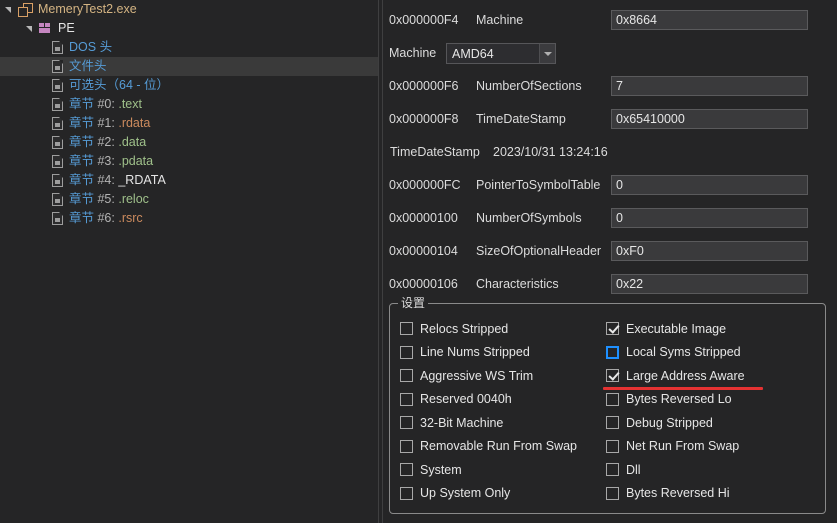  What do you see at coordinates (713, 470) in the screenshot?
I see `characteristic-checkbox-row: Dll` at bounding box center [713, 470].